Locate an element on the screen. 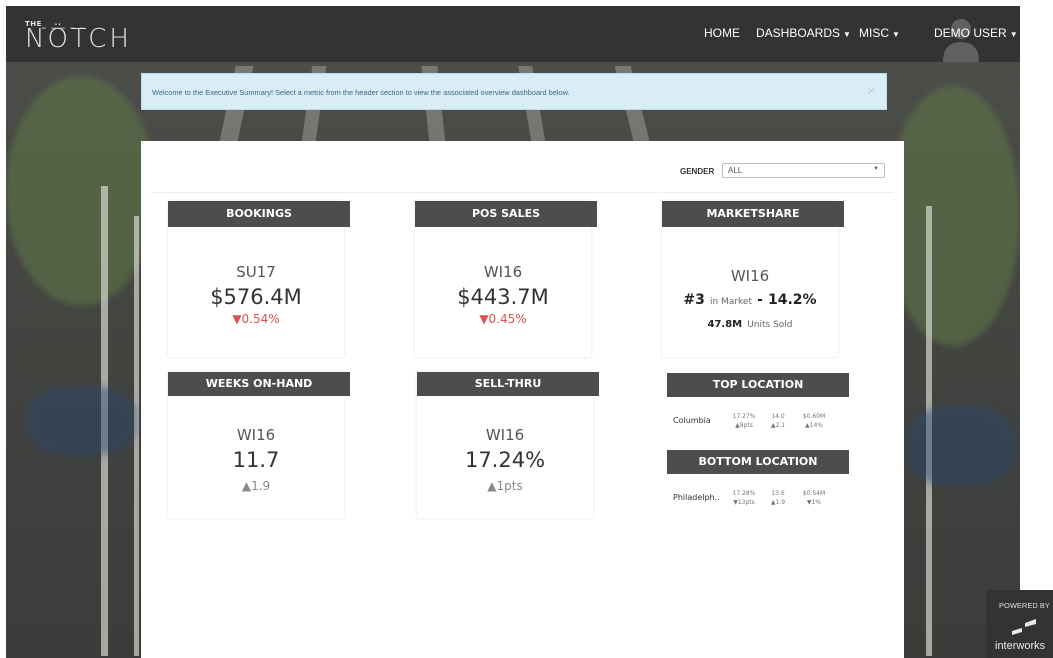 Image resolution: width=1053 pixels, height=658 pixels. pos-sales-season: WI16 is located at coordinates (503, 272).